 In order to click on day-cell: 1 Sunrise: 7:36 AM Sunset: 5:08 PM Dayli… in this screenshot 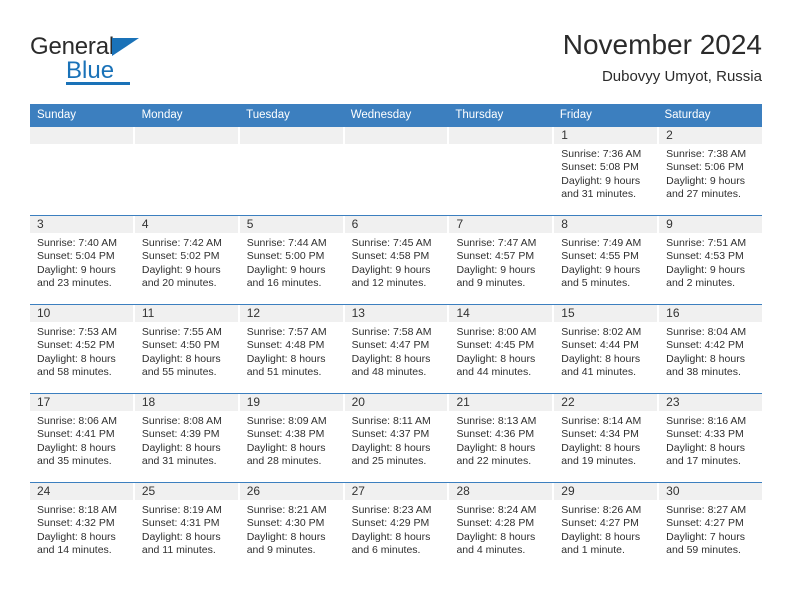, I will do `click(606, 171)`.